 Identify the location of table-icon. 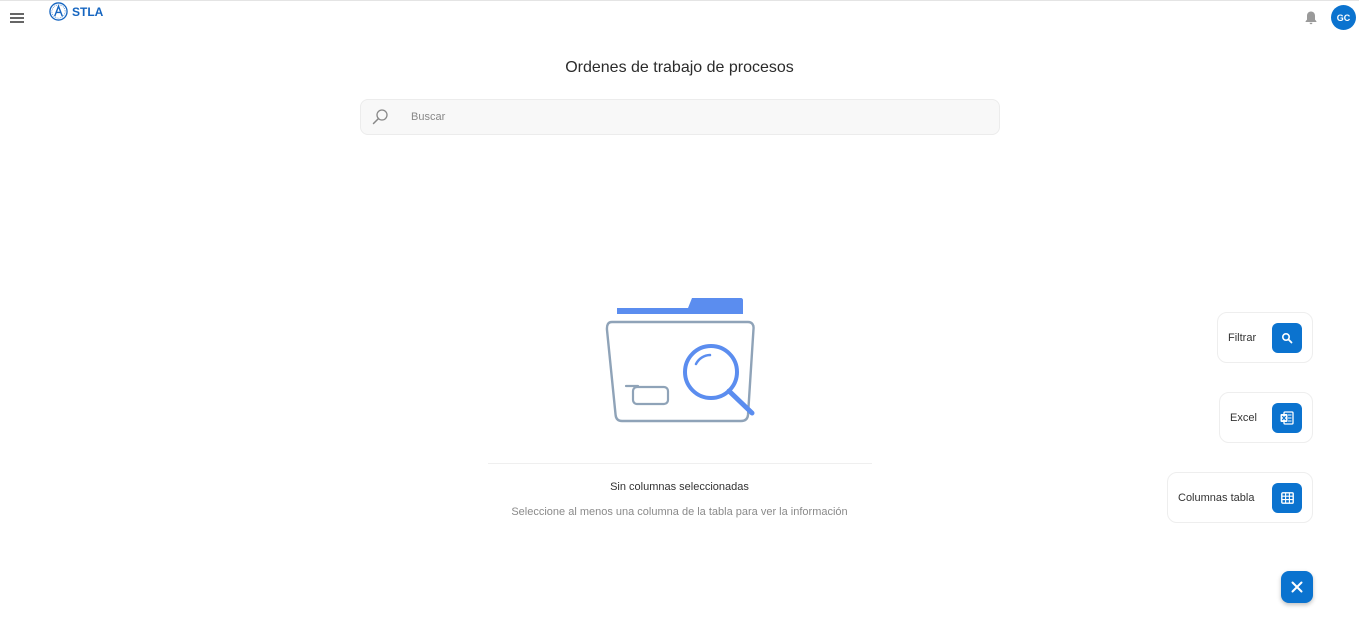
(1287, 497).